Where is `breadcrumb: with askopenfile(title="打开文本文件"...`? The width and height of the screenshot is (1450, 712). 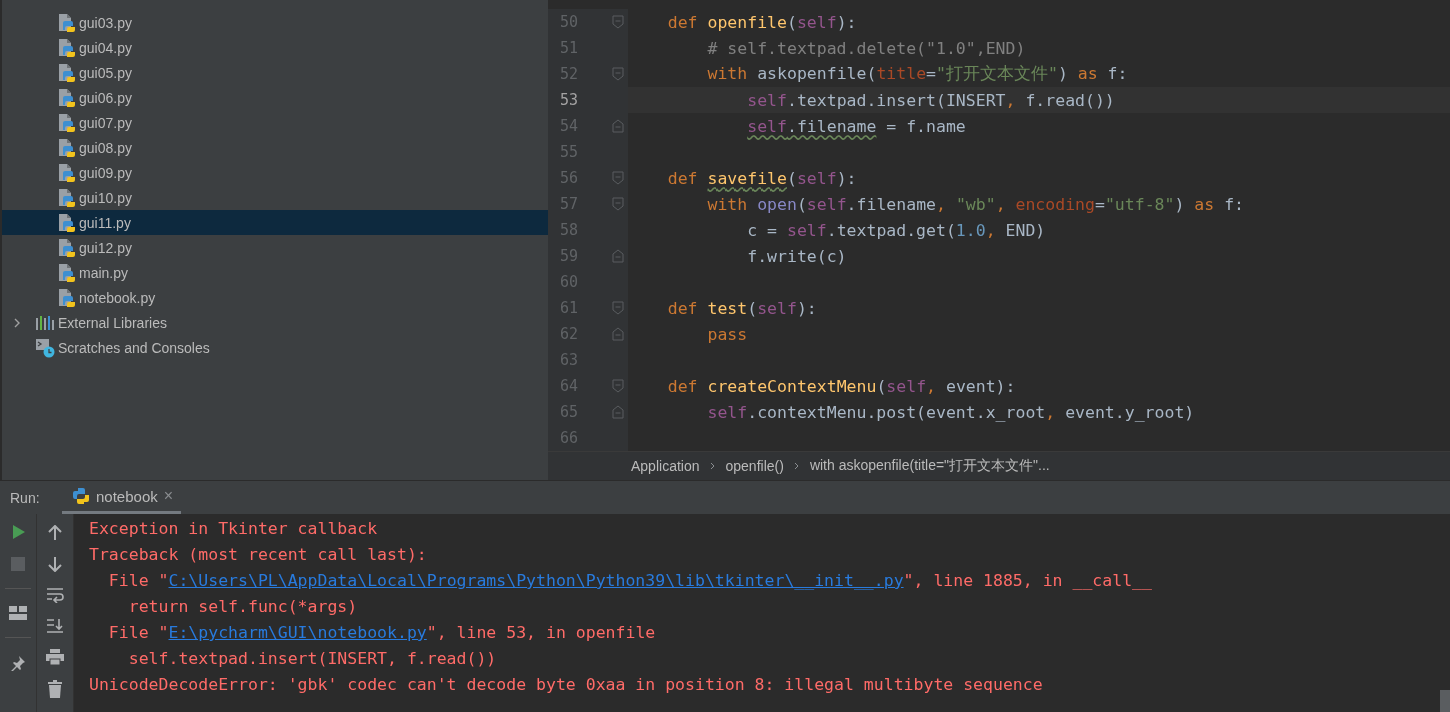
breadcrumb: with askopenfile(title="打开文本文件"... is located at coordinates (929, 466).